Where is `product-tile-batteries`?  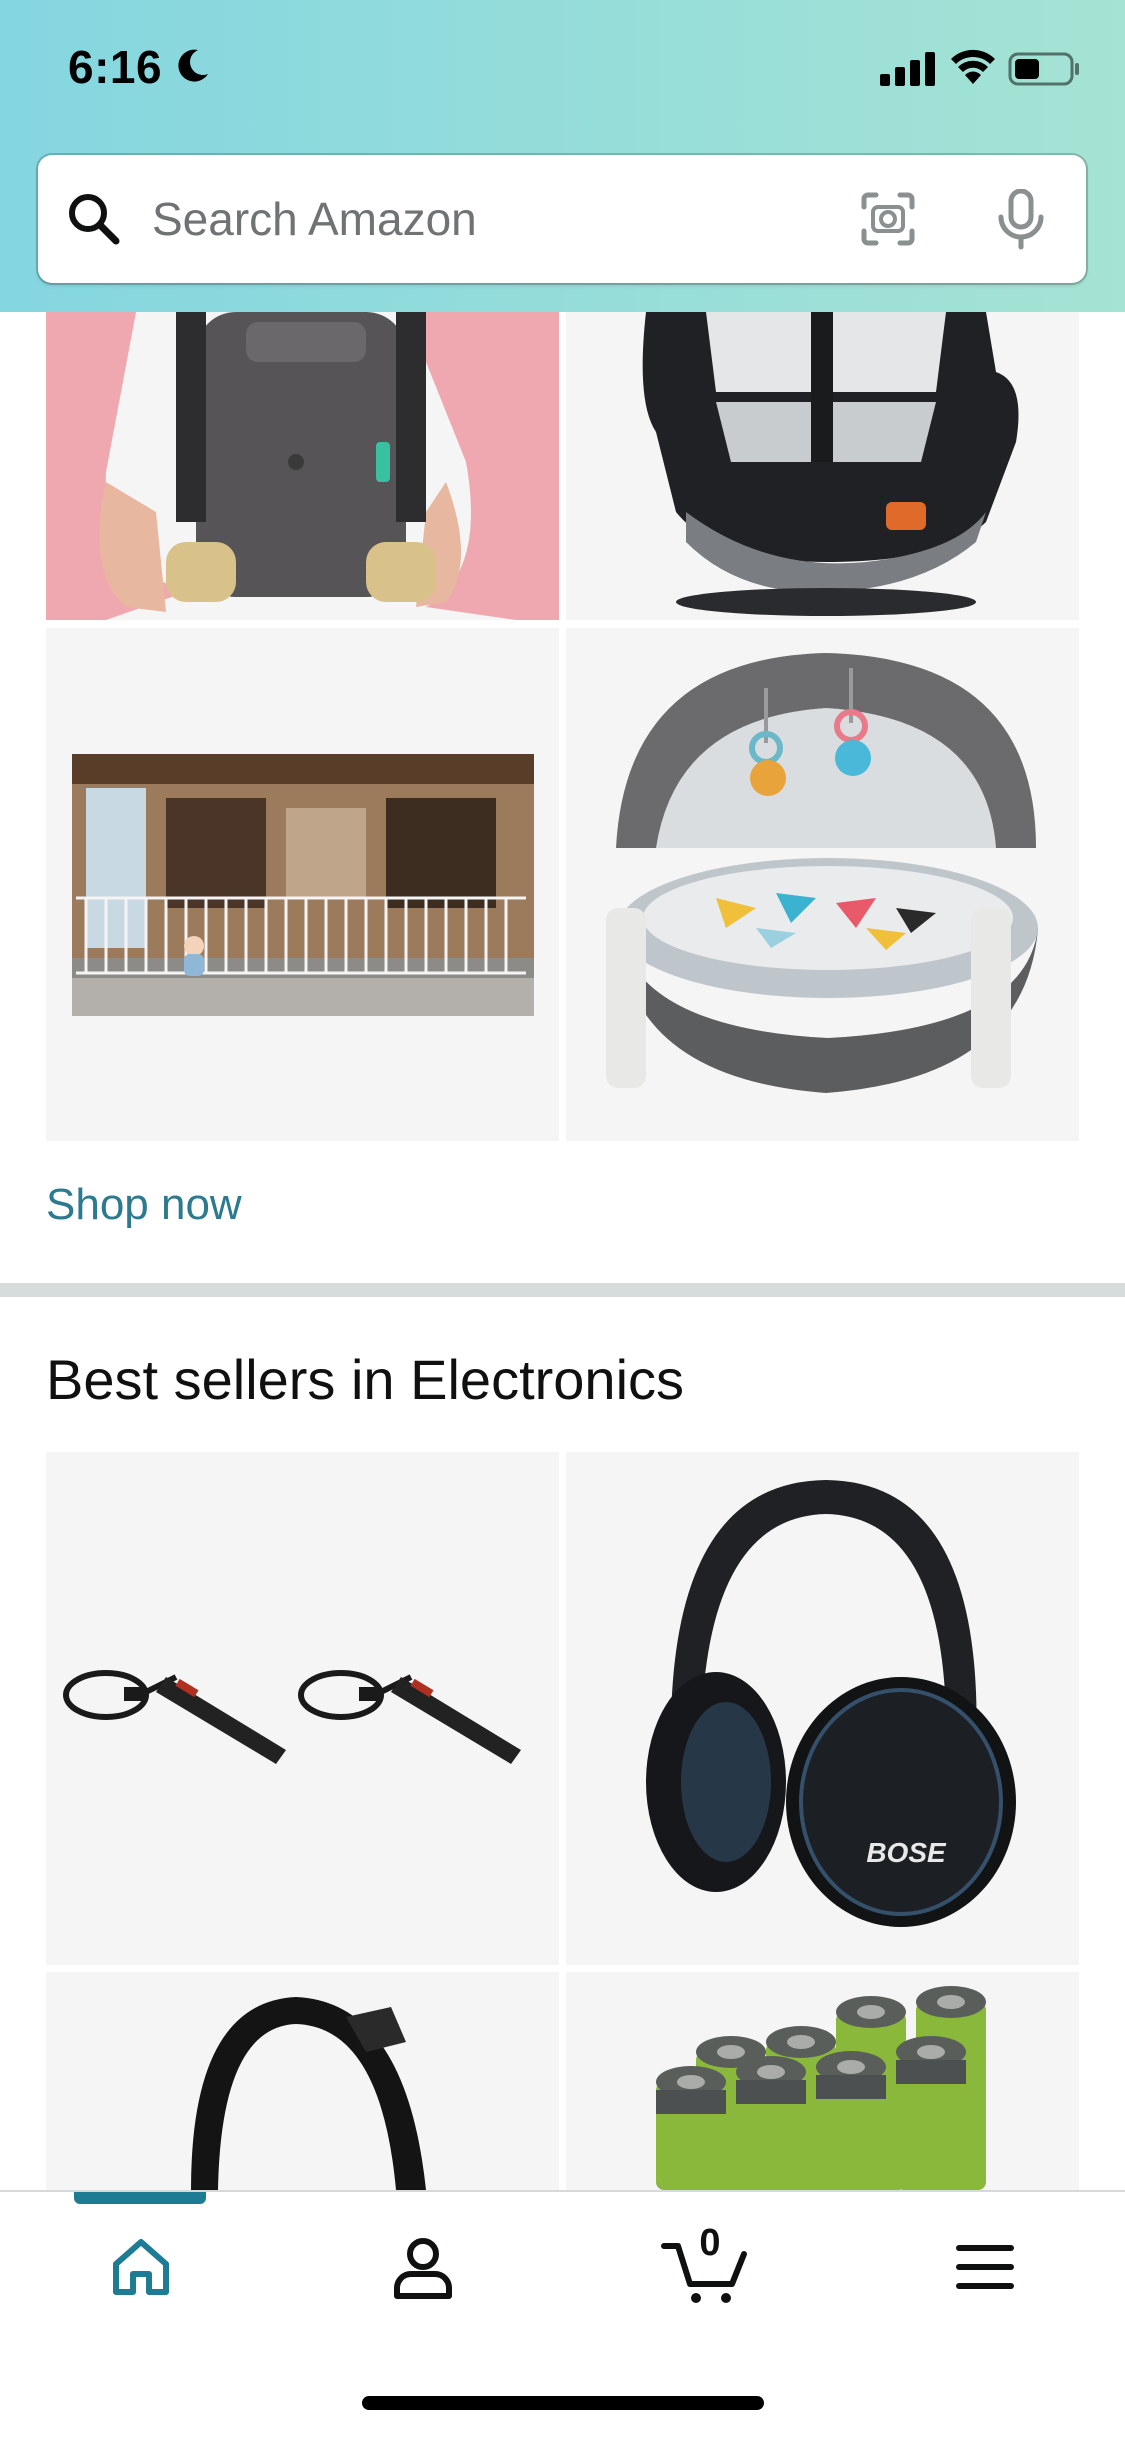 product-tile-batteries is located at coordinates (822, 2081).